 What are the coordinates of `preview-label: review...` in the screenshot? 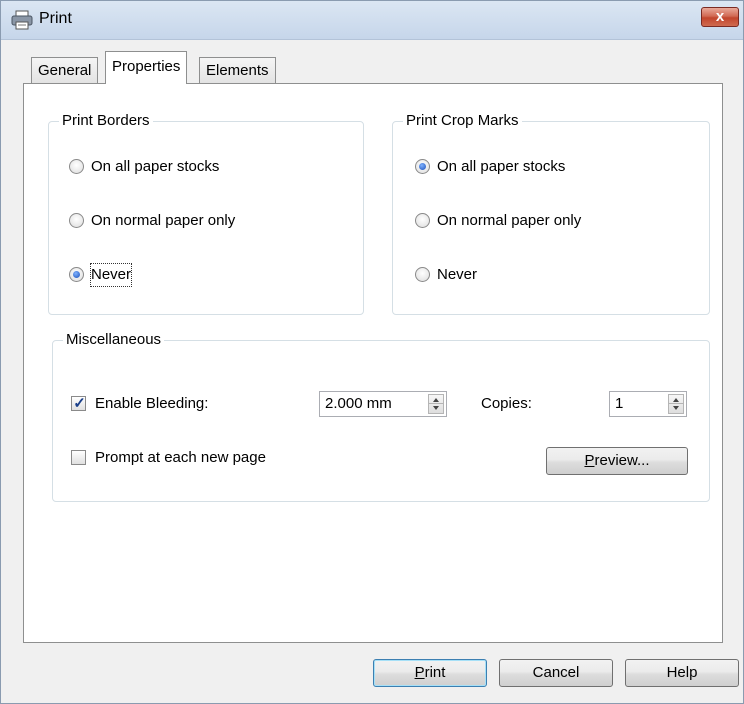 It's located at (622, 460).